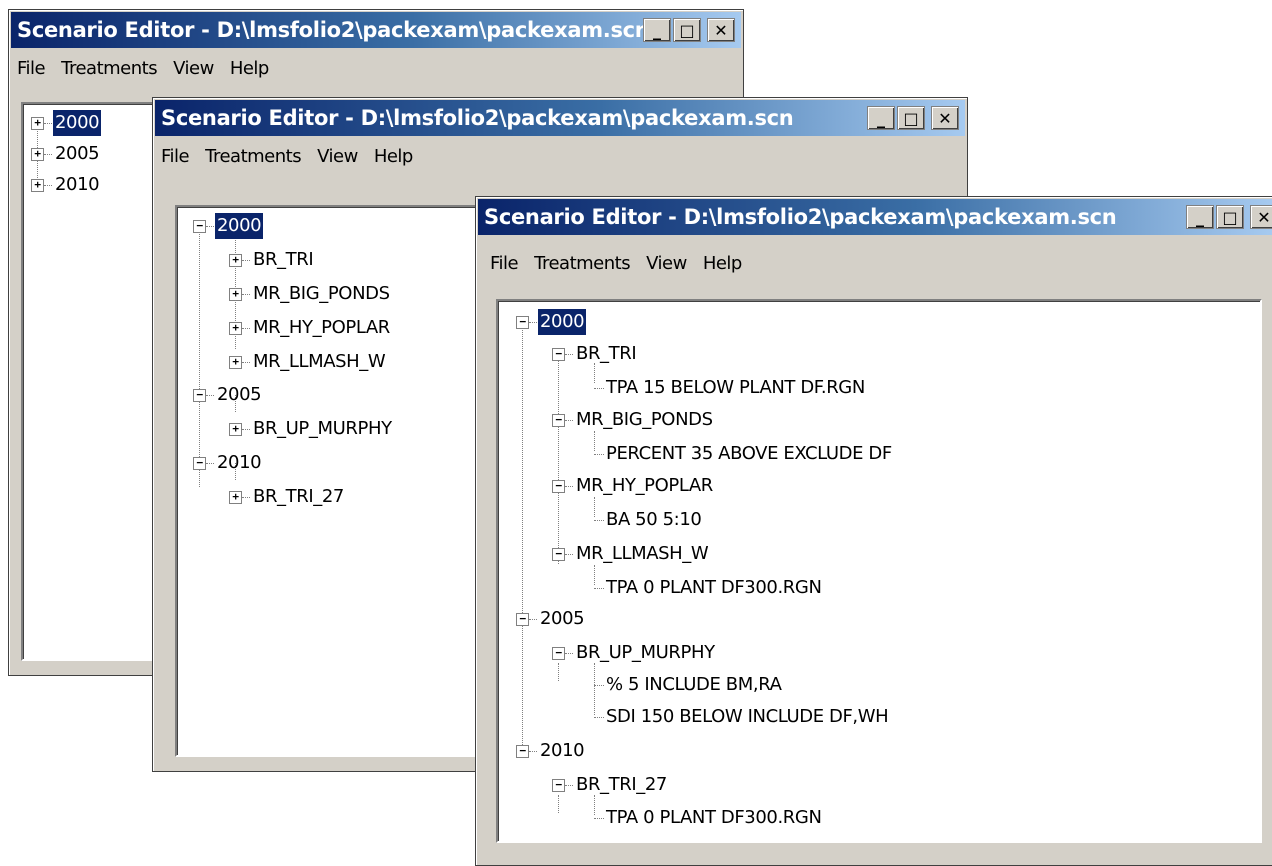  Describe the element at coordinates (694, 685) in the screenshot. I see `tree-label: % 5 INCLUDE BM,RA` at that location.